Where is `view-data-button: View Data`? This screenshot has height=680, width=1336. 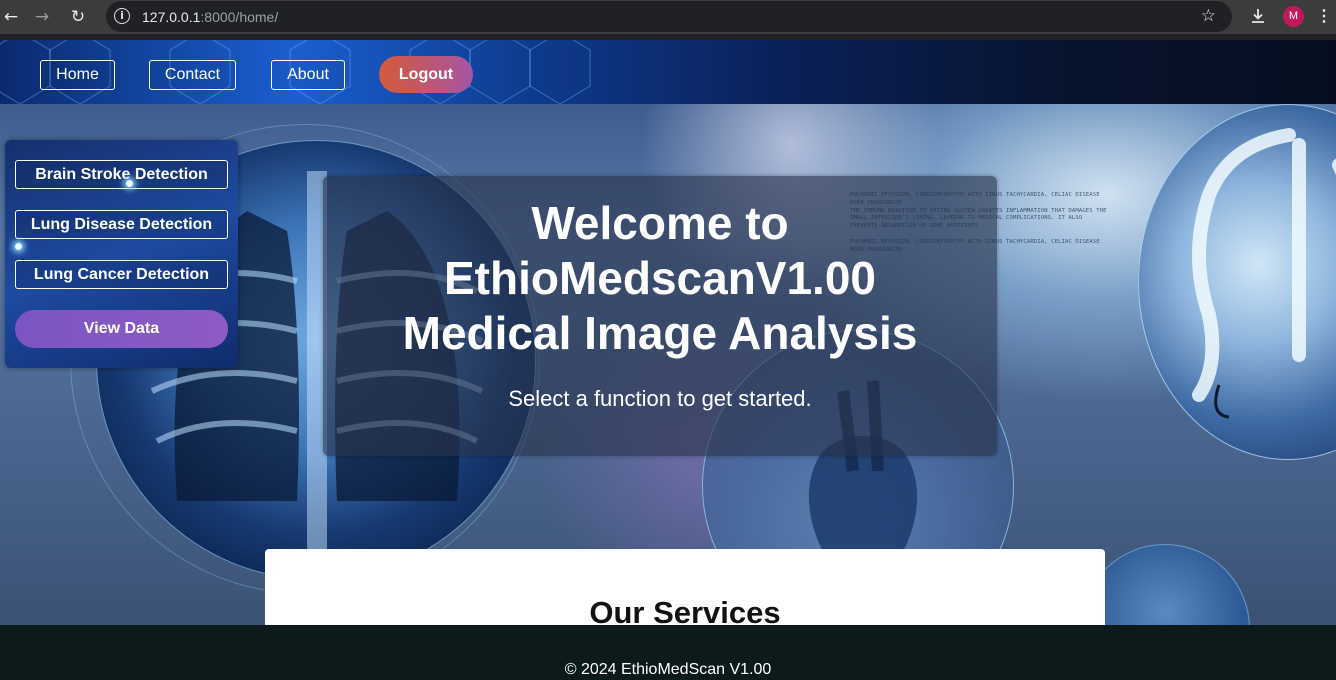 view-data-button: View Data is located at coordinates (121, 329).